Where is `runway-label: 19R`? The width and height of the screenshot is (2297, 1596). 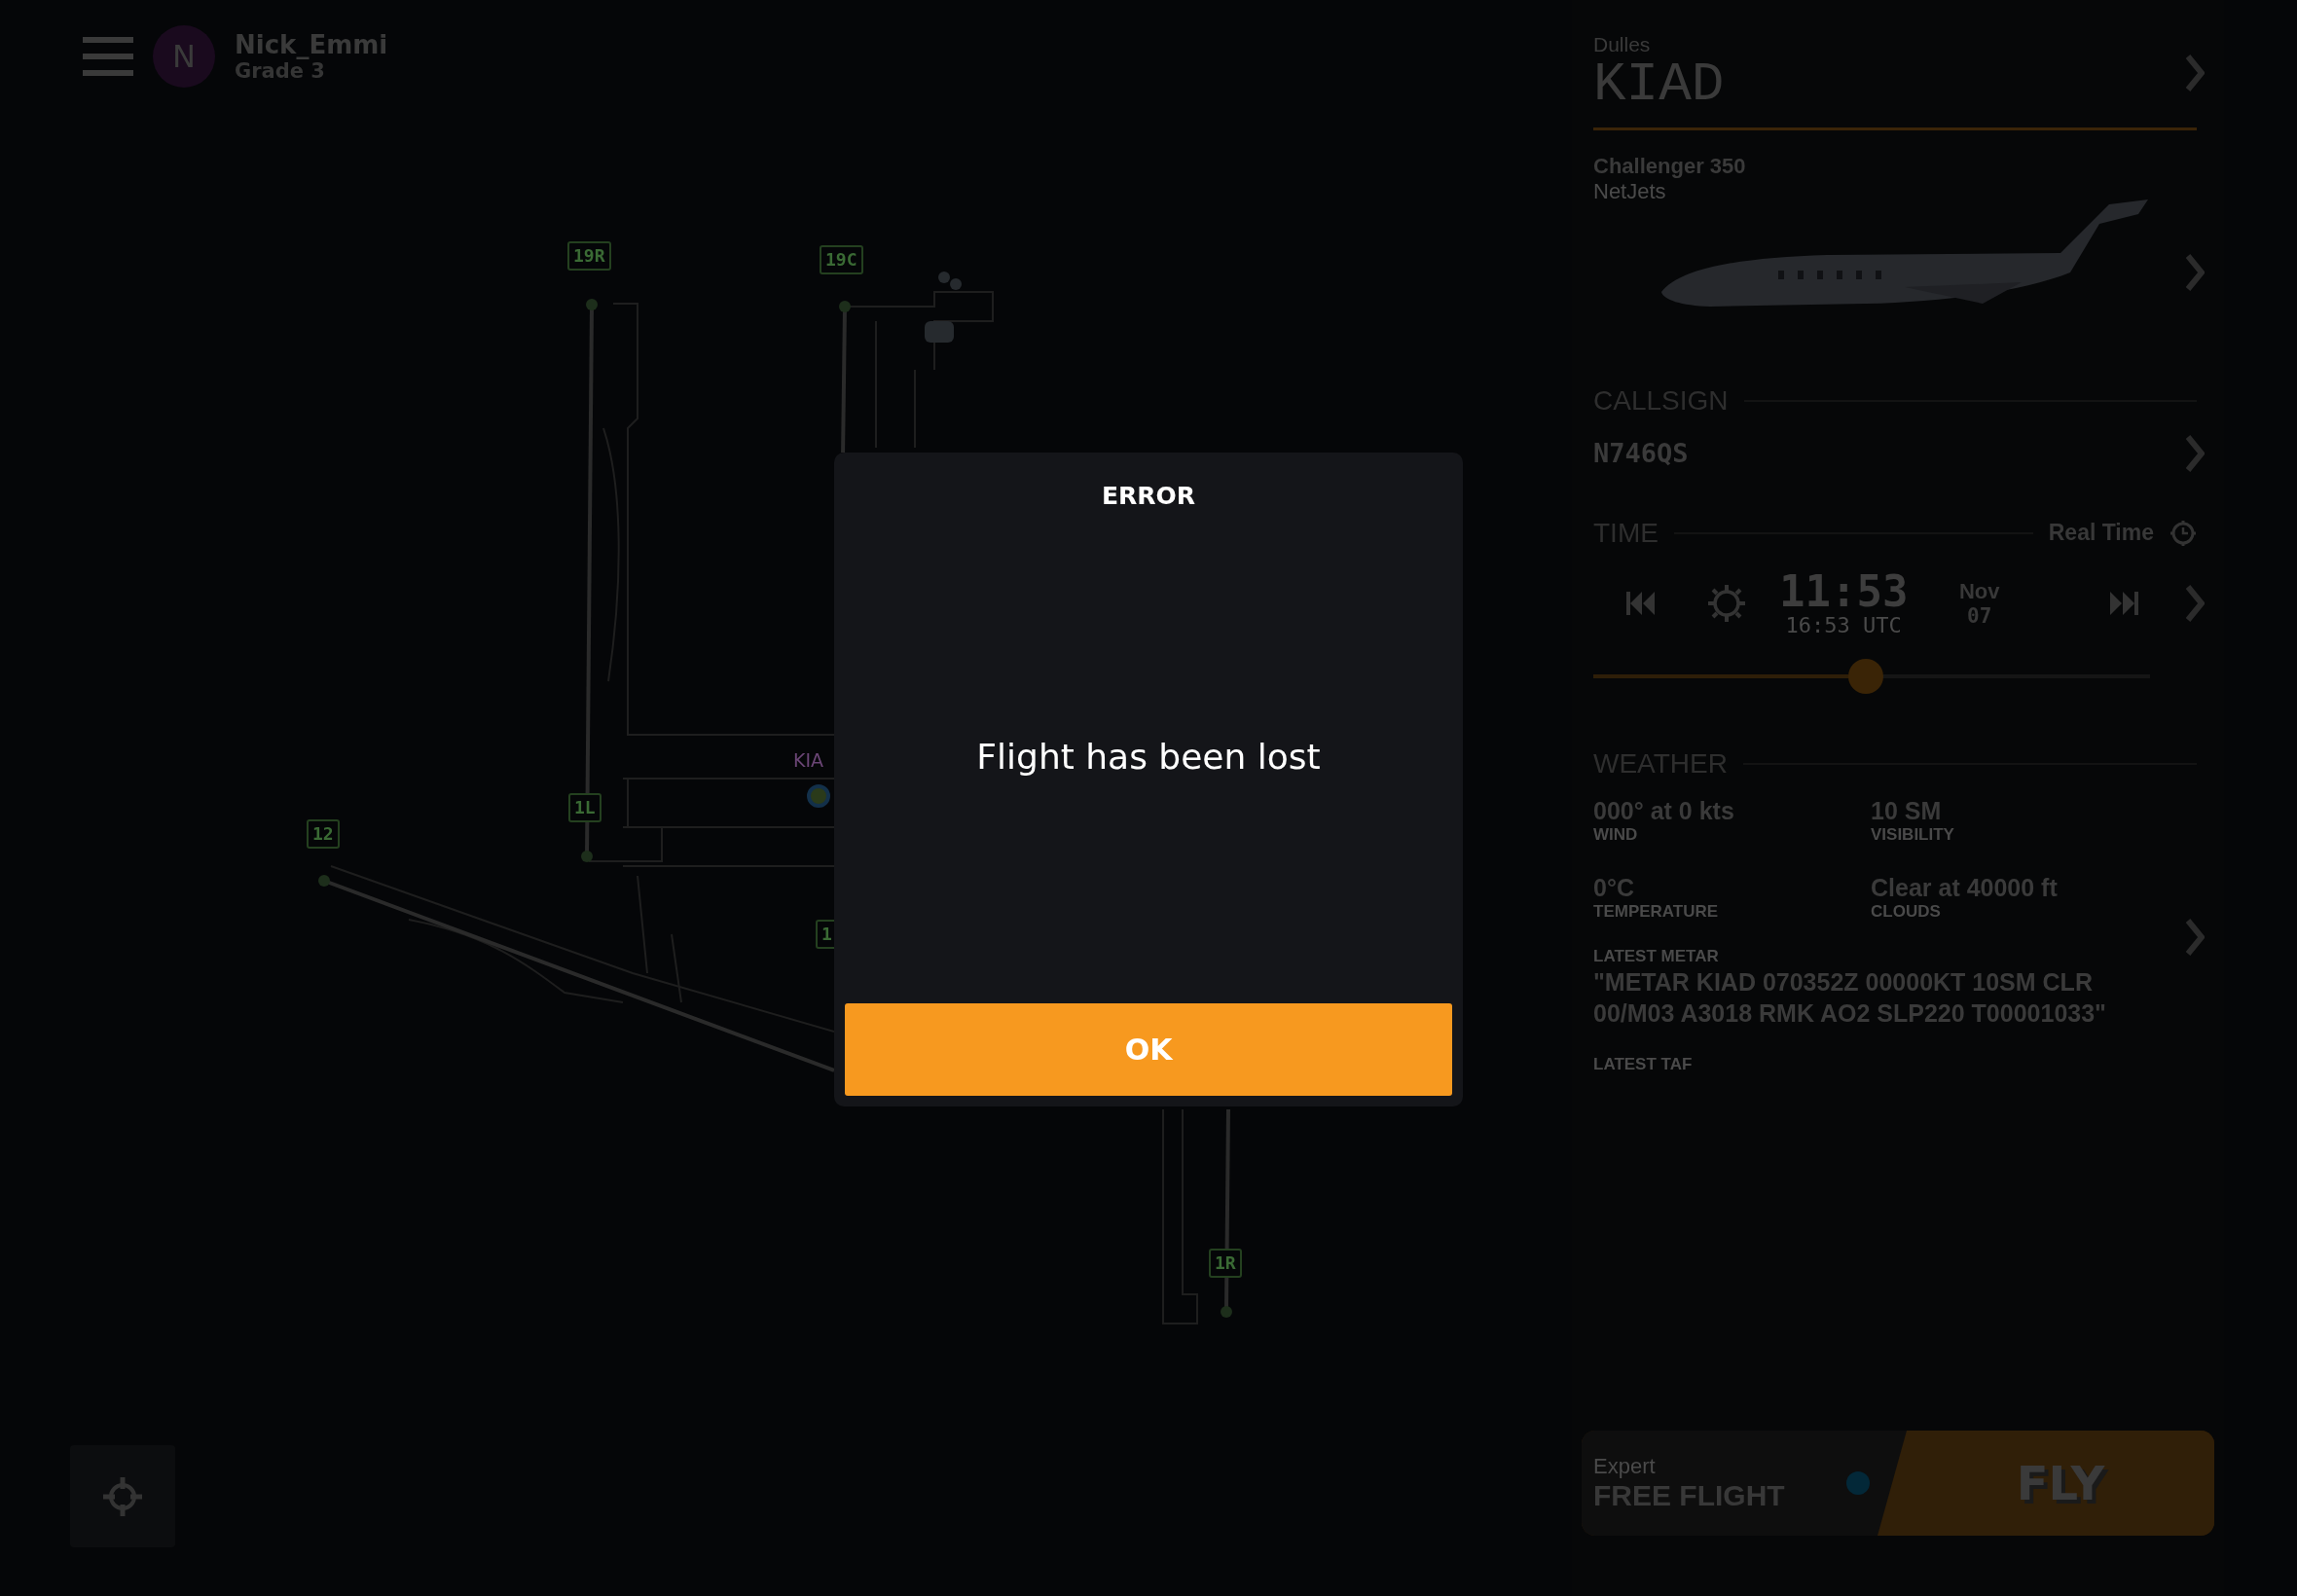 runway-label: 19R is located at coordinates (589, 256).